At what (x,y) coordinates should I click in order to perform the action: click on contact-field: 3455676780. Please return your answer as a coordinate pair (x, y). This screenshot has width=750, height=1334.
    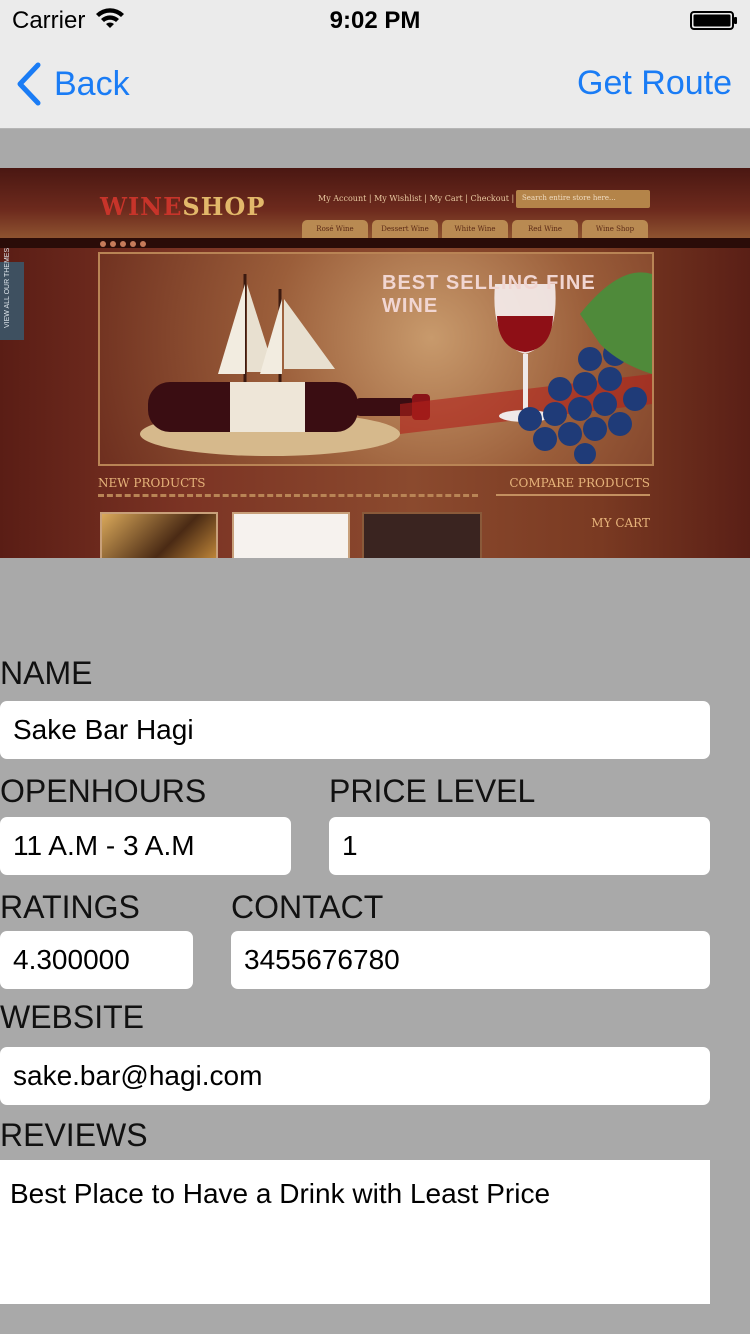
    Looking at the image, I should click on (470, 960).